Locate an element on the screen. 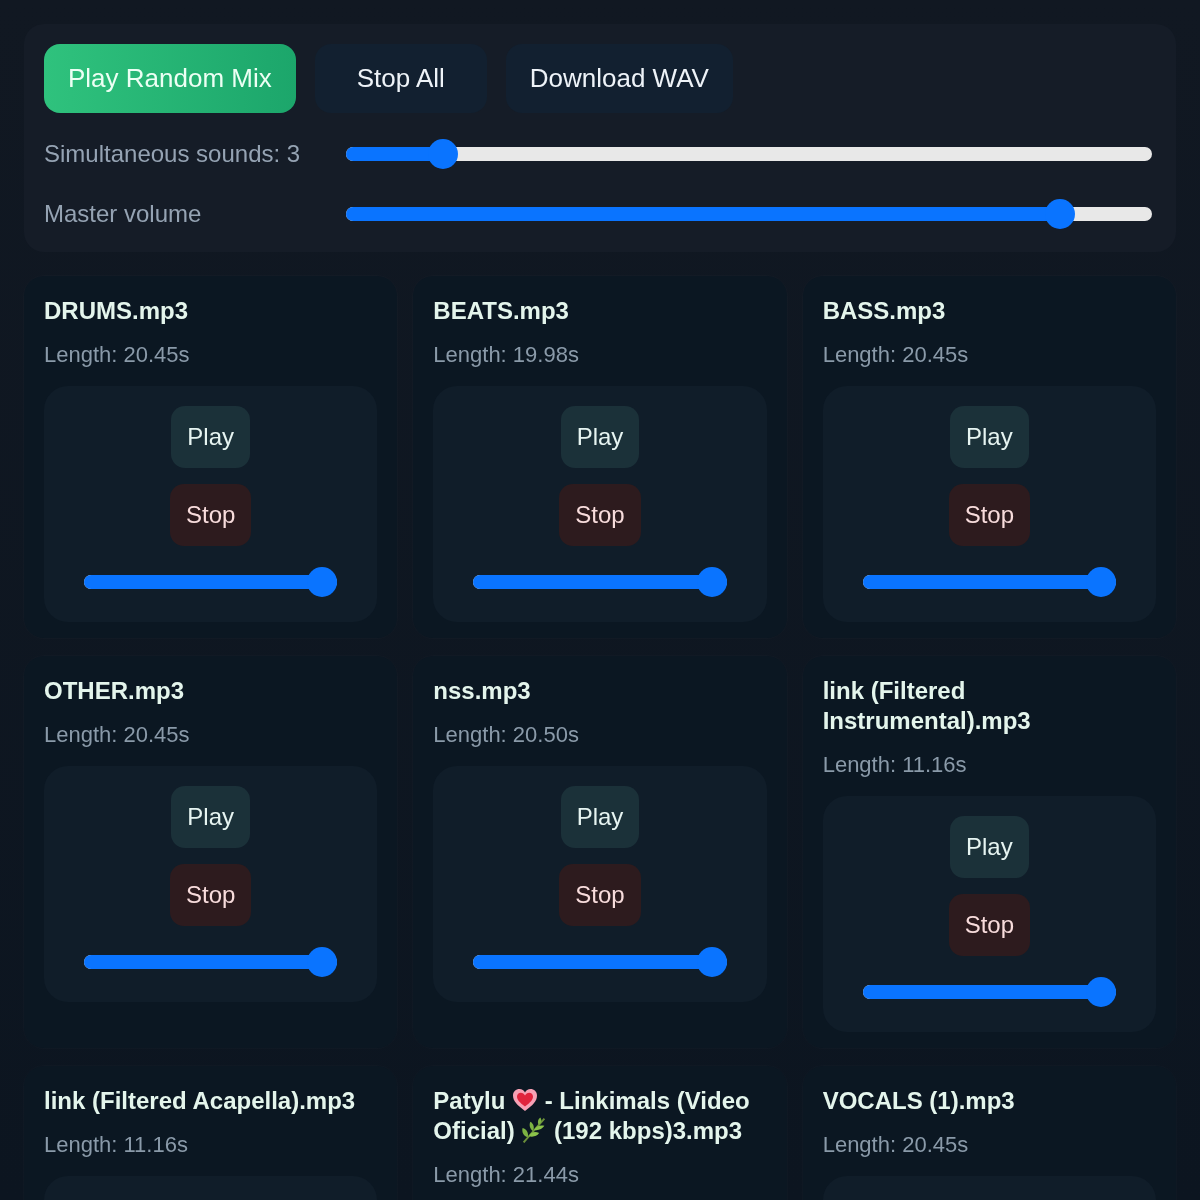  toolbar-button: Stop All is located at coordinates (400, 78).